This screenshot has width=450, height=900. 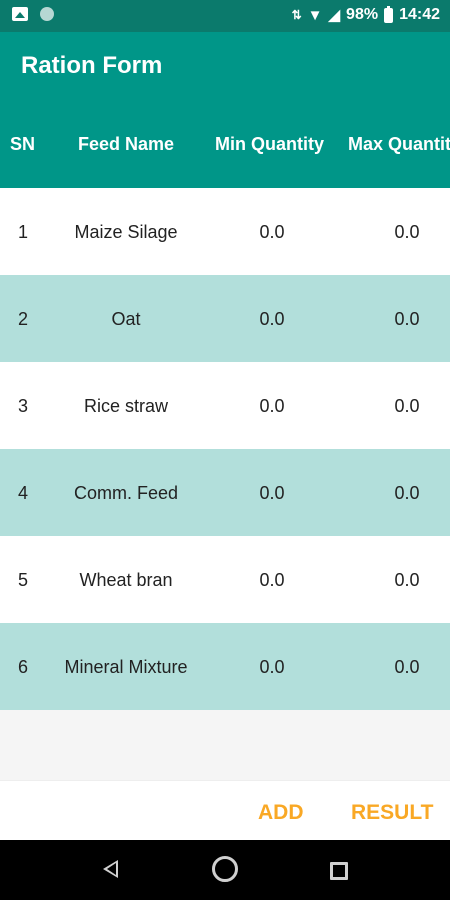 I want to click on cell-feed-name: Oat, so click(x=126, y=319).